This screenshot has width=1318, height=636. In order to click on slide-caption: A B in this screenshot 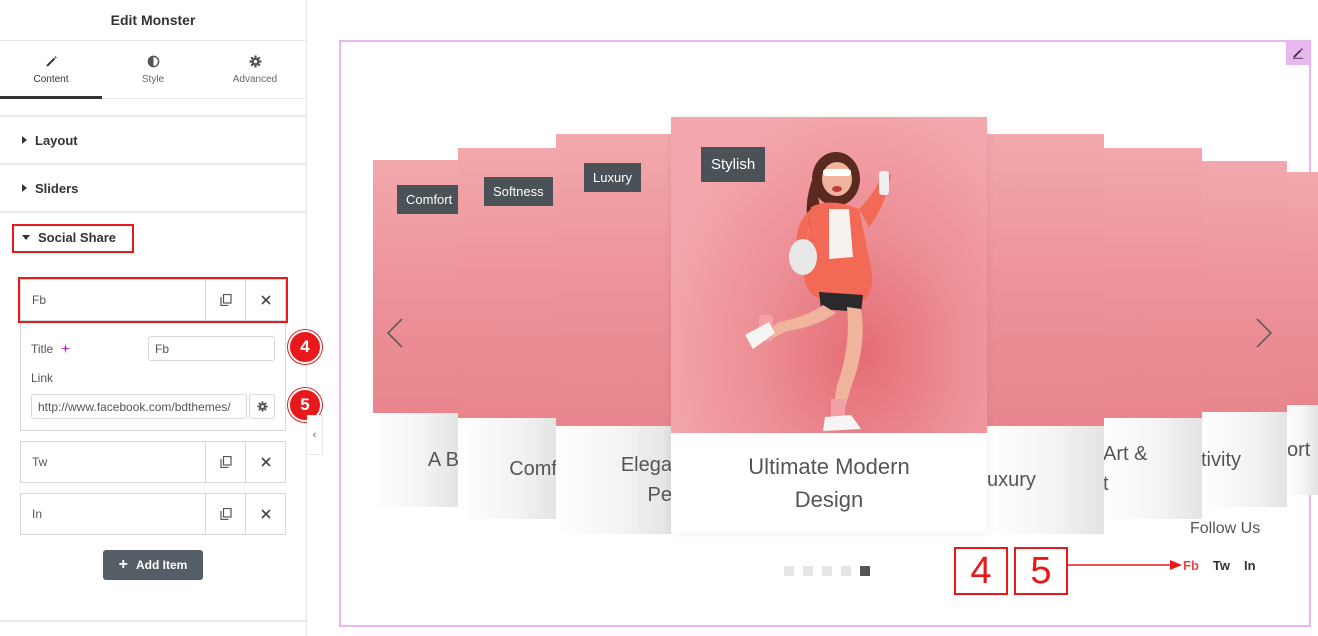, I will do `click(416, 460)`.